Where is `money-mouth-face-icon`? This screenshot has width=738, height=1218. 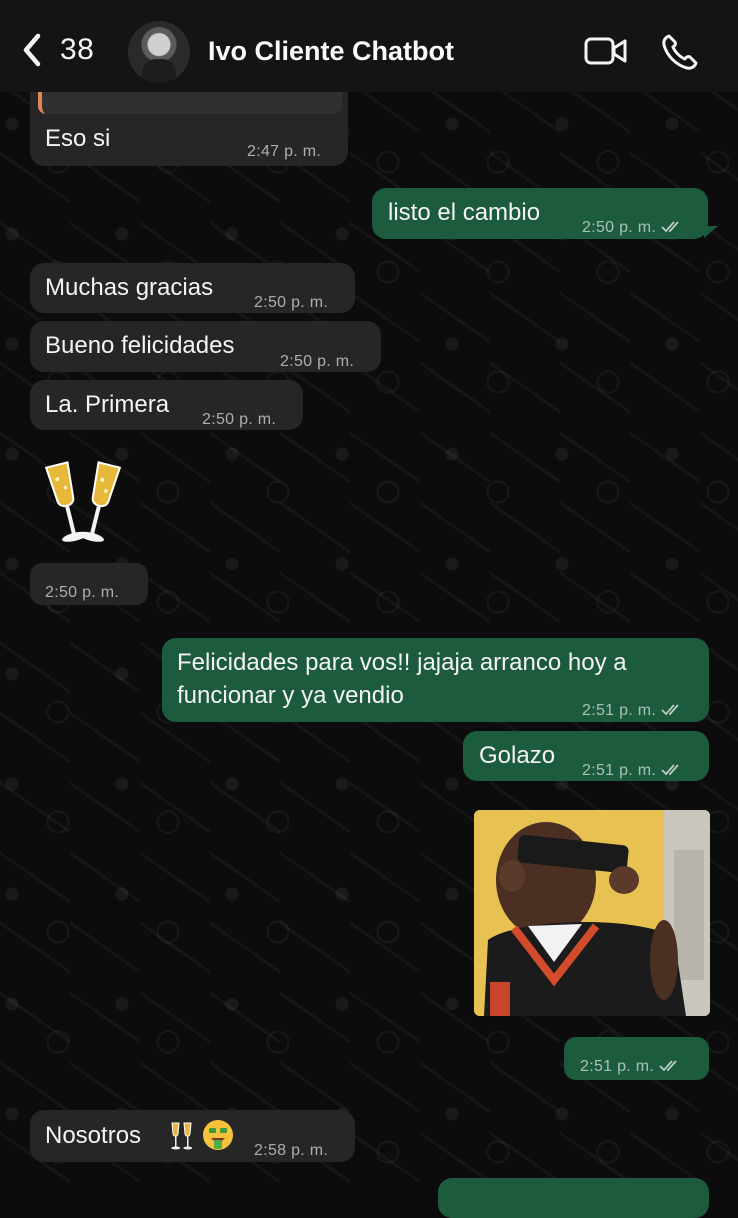
money-mouth-face-icon is located at coordinates (218, 1135).